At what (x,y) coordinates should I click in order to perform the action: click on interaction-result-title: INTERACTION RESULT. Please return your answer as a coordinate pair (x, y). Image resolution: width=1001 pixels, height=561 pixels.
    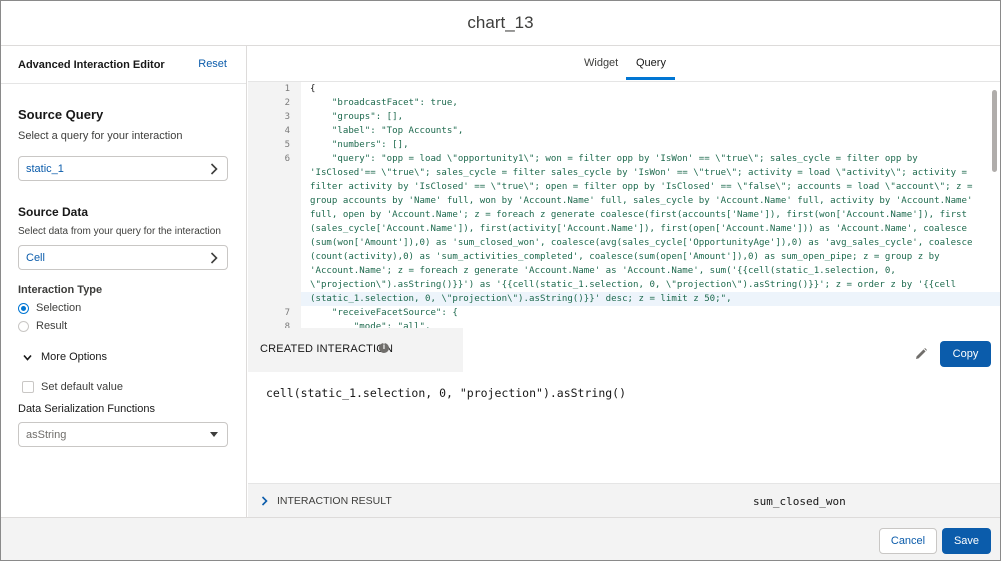
    Looking at the image, I should click on (334, 501).